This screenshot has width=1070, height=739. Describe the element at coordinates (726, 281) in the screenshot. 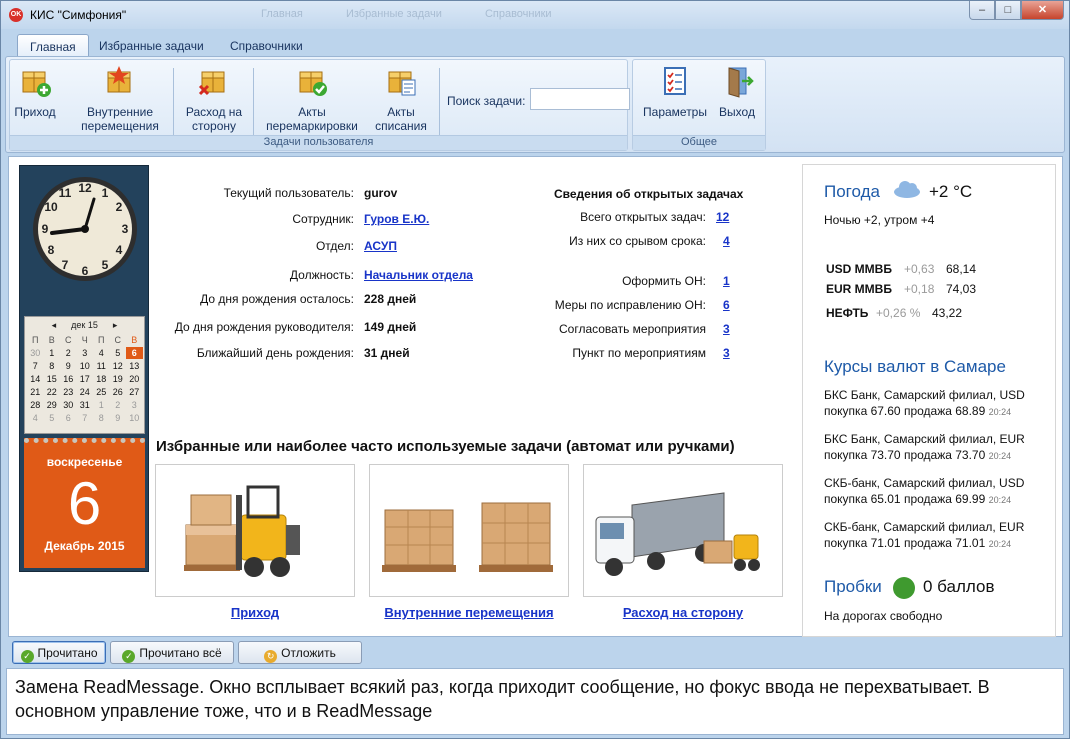

I see `on-link: 1` at that location.